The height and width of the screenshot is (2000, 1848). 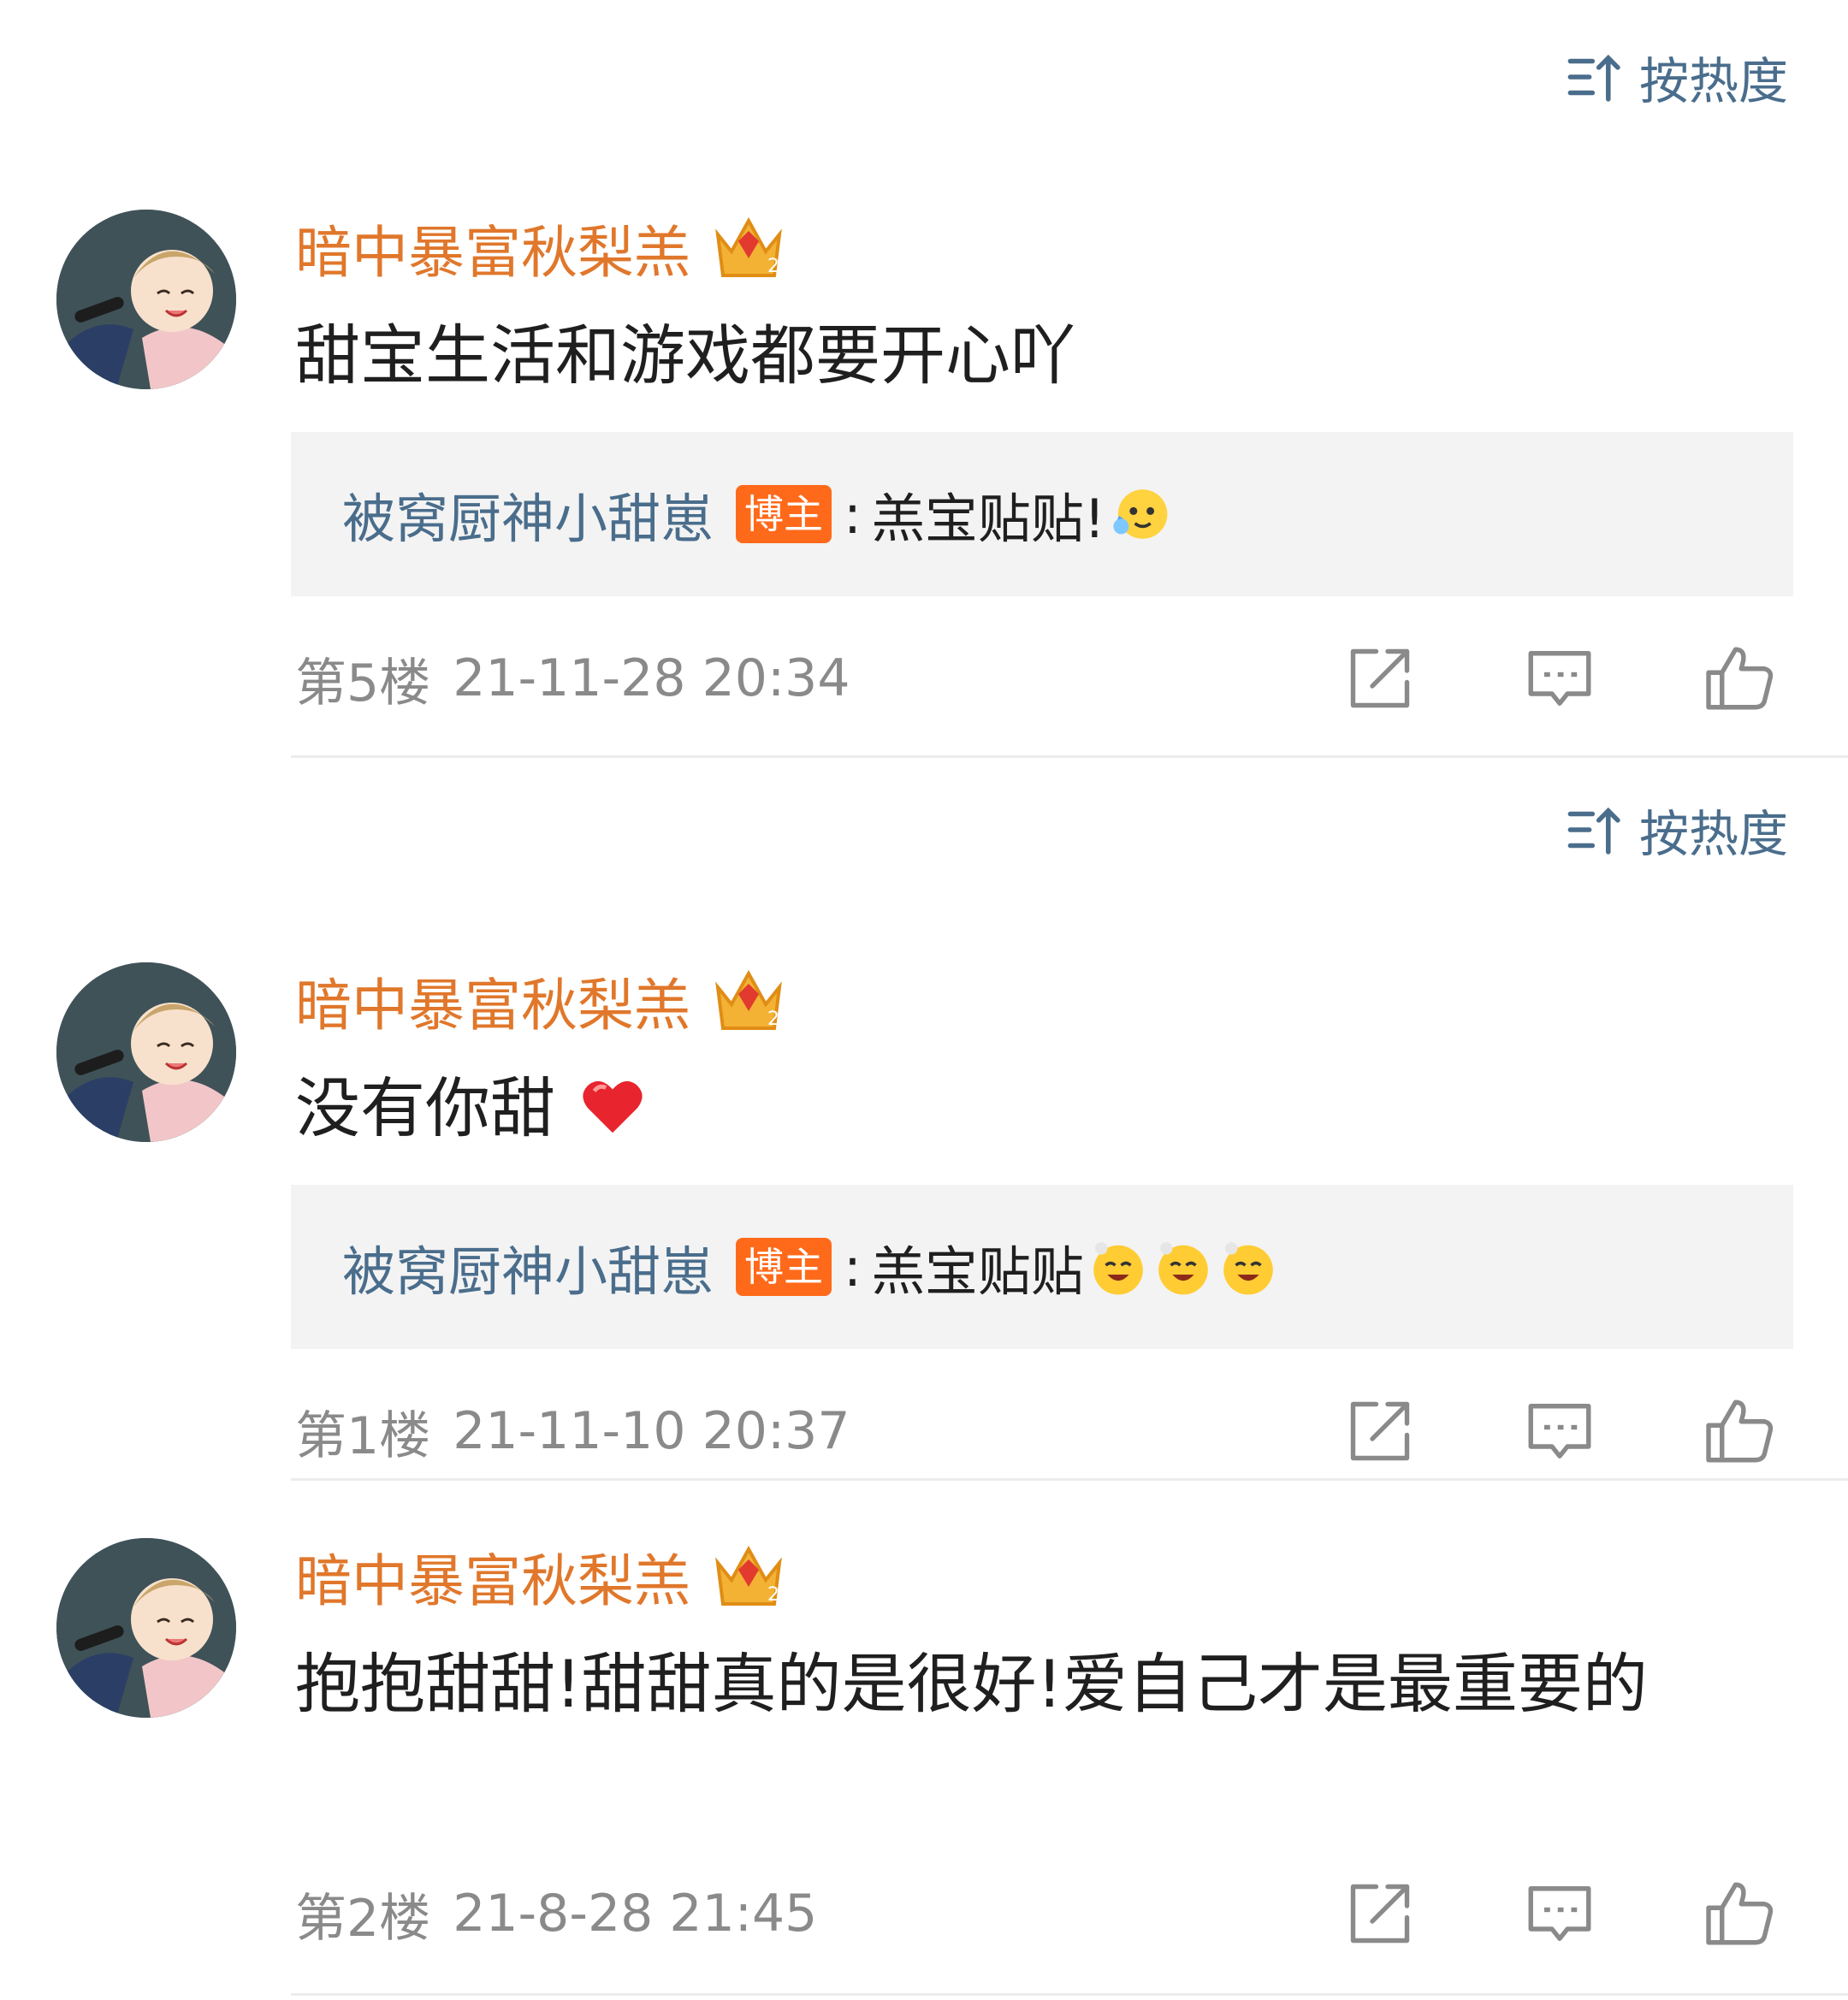 What do you see at coordinates (988, 519) in the screenshot?
I see `reply-text: 羔宝贴贴!` at bounding box center [988, 519].